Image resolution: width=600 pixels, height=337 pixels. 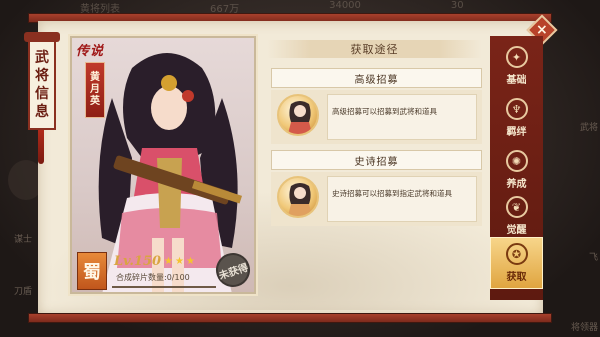 I want to click on title-char: 息, so click(x=42, y=112).